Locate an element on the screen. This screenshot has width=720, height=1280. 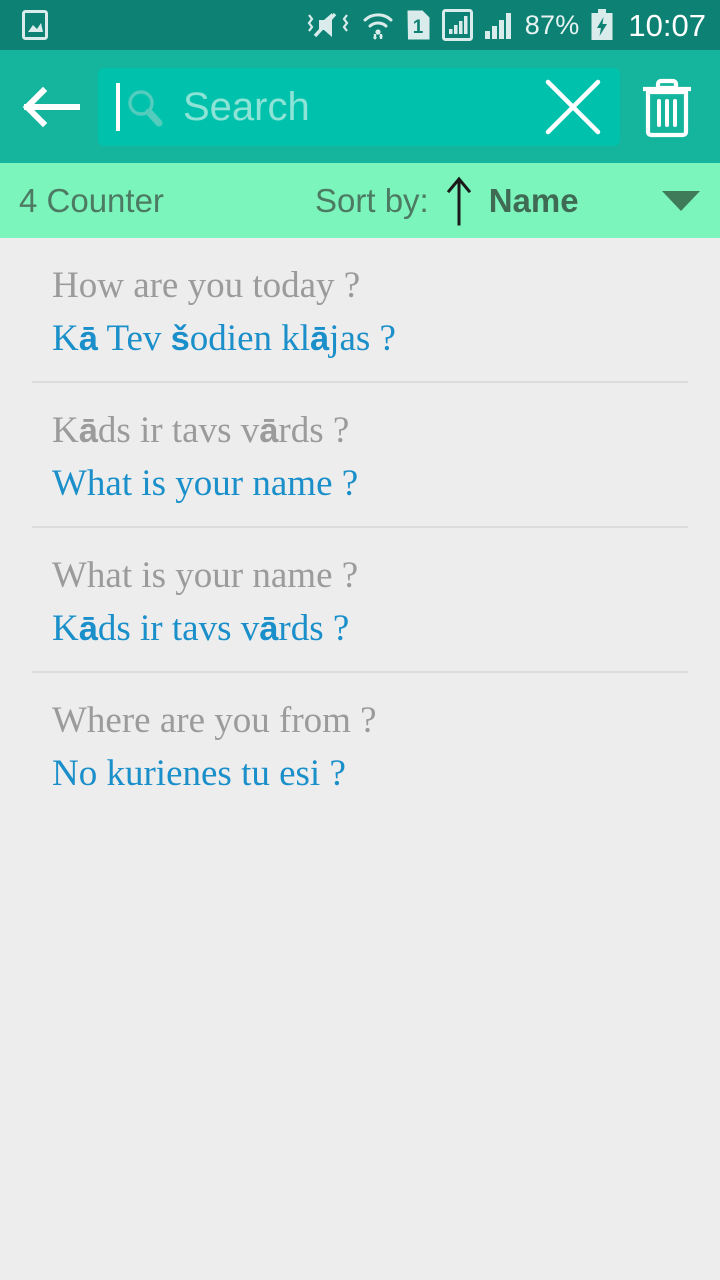
arrow-left-icon is located at coordinates (51, 106).